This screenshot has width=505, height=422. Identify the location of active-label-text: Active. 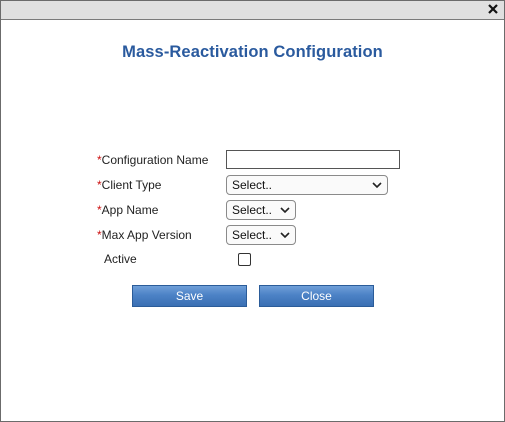
(120, 259).